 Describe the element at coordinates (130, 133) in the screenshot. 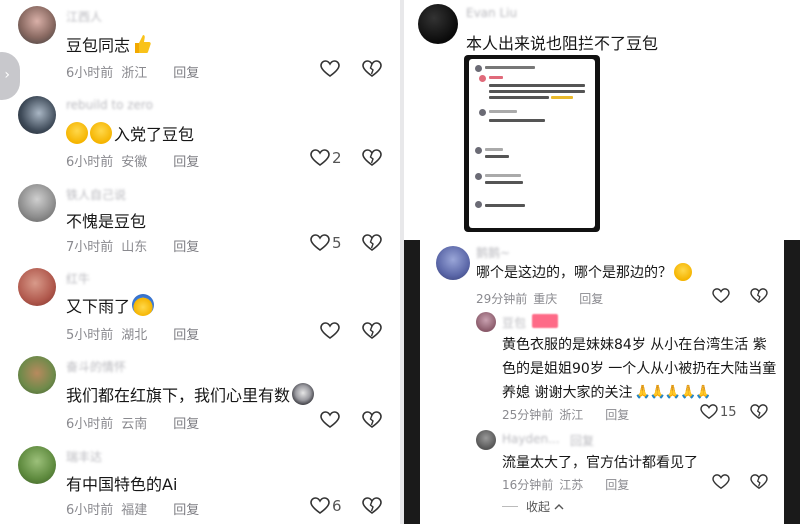

I see `comment-text: 入党了豆包` at that location.